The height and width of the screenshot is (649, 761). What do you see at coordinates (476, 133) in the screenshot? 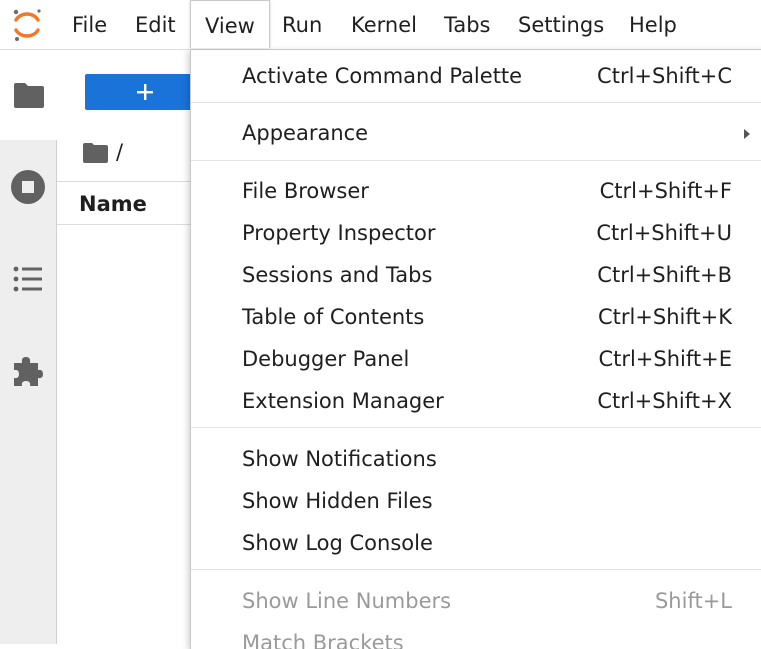
I see `menu-item-appearance: Appearance` at bounding box center [476, 133].